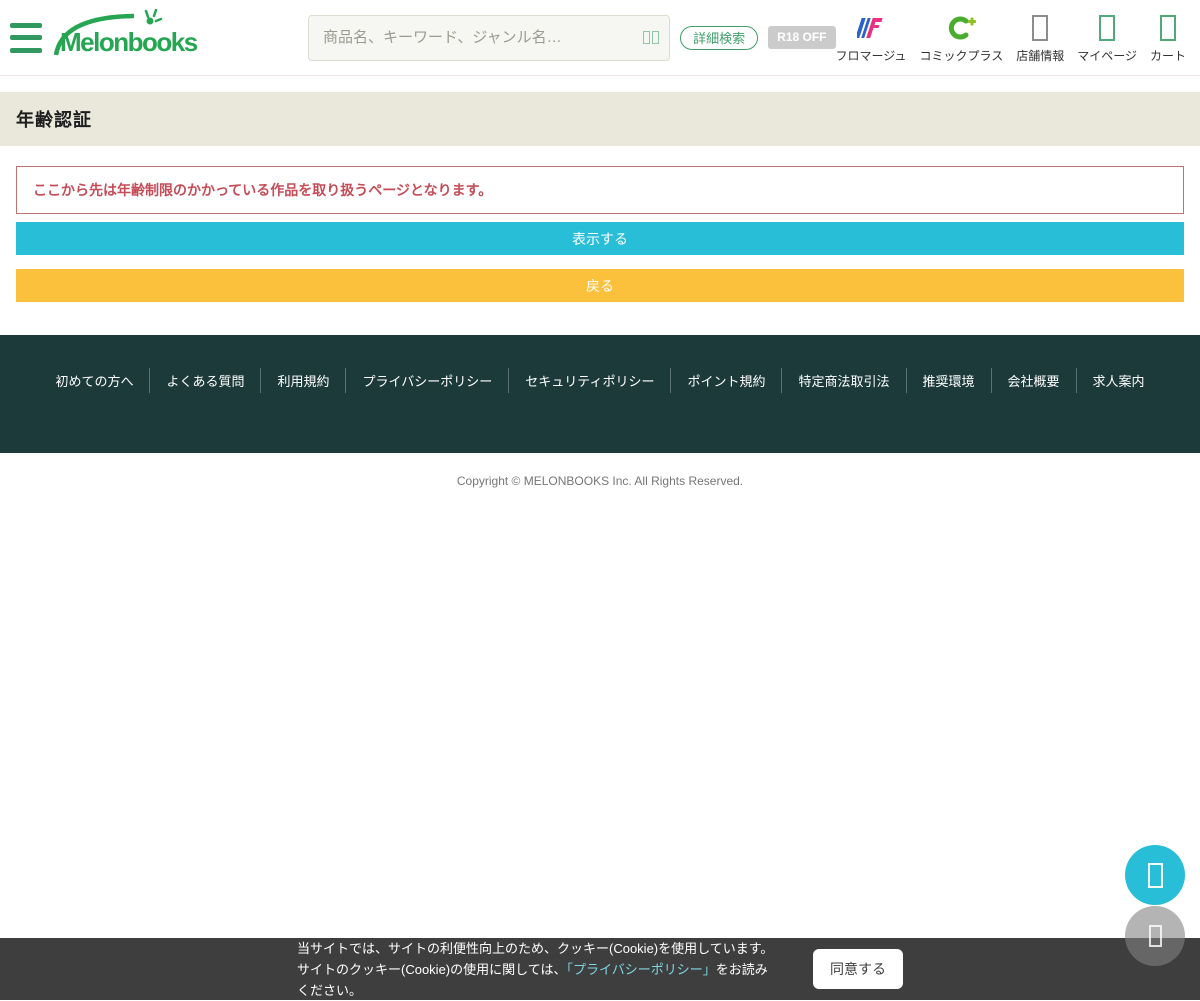 Image resolution: width=1200 pixels, height=1001 pixels. What do you see at coordinates (302, 380) in the screenshot?
I see `footer-link-terms: 利用規約` at bounding box center [302, 380].